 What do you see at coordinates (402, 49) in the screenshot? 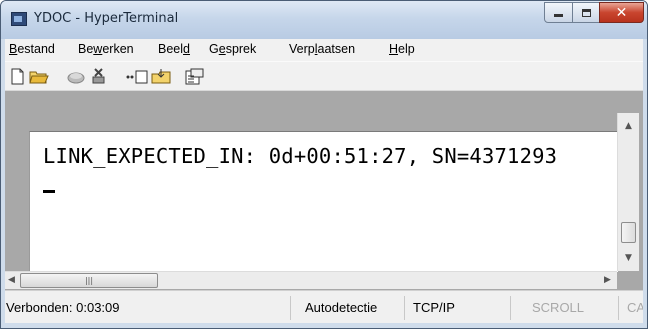
I see `menu-help: Help` at bounding box center [402, 49].